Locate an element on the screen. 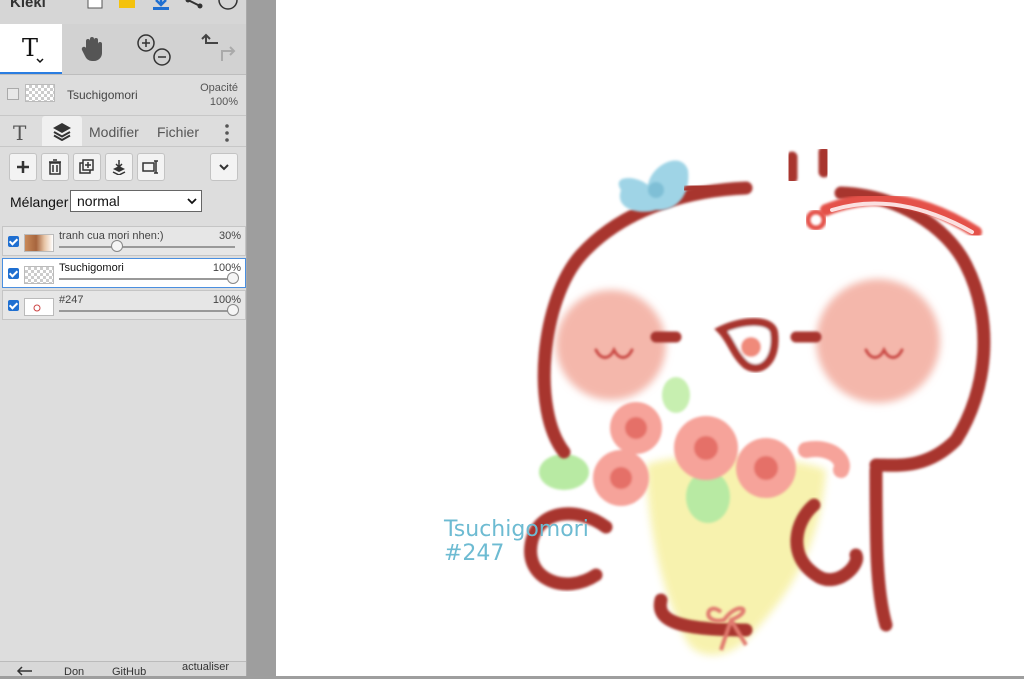  hand-tool is located at coordinates (93, 49).